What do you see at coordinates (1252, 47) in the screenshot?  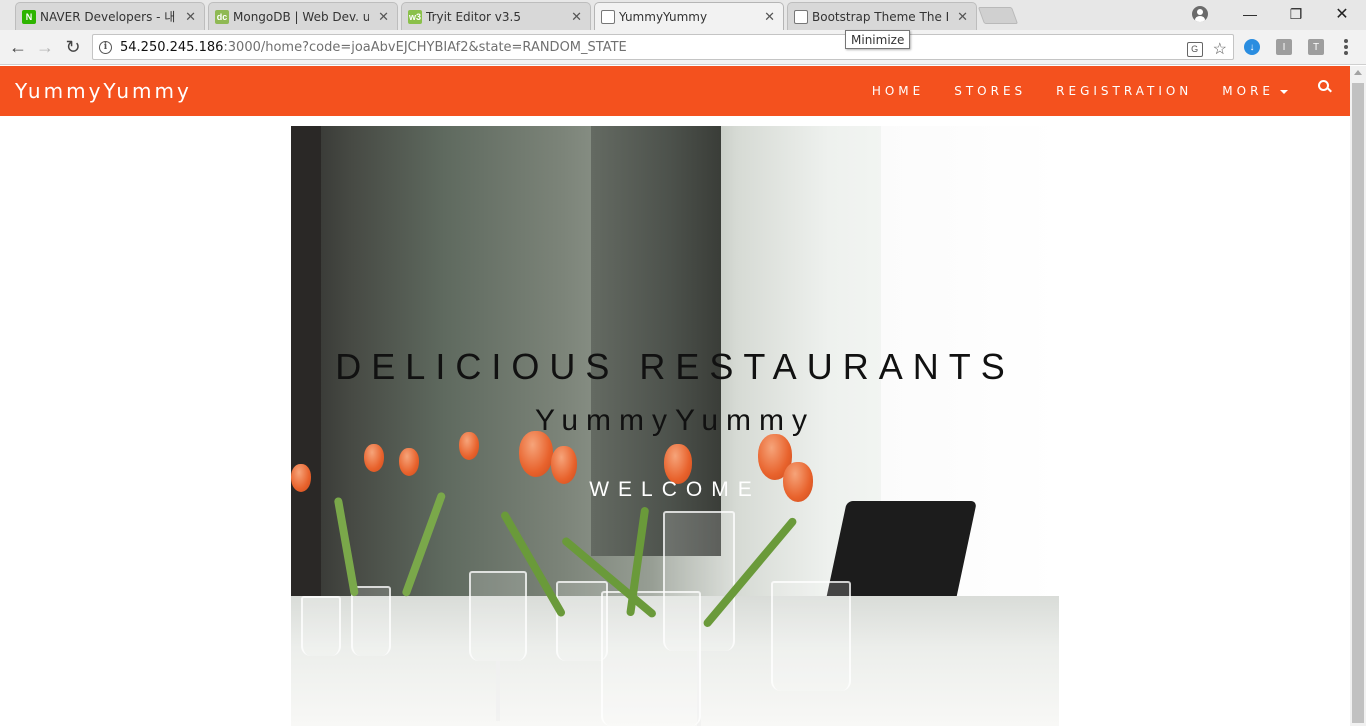 I see `download-extension-icon: ↓` at bounding box center [1252, 47].